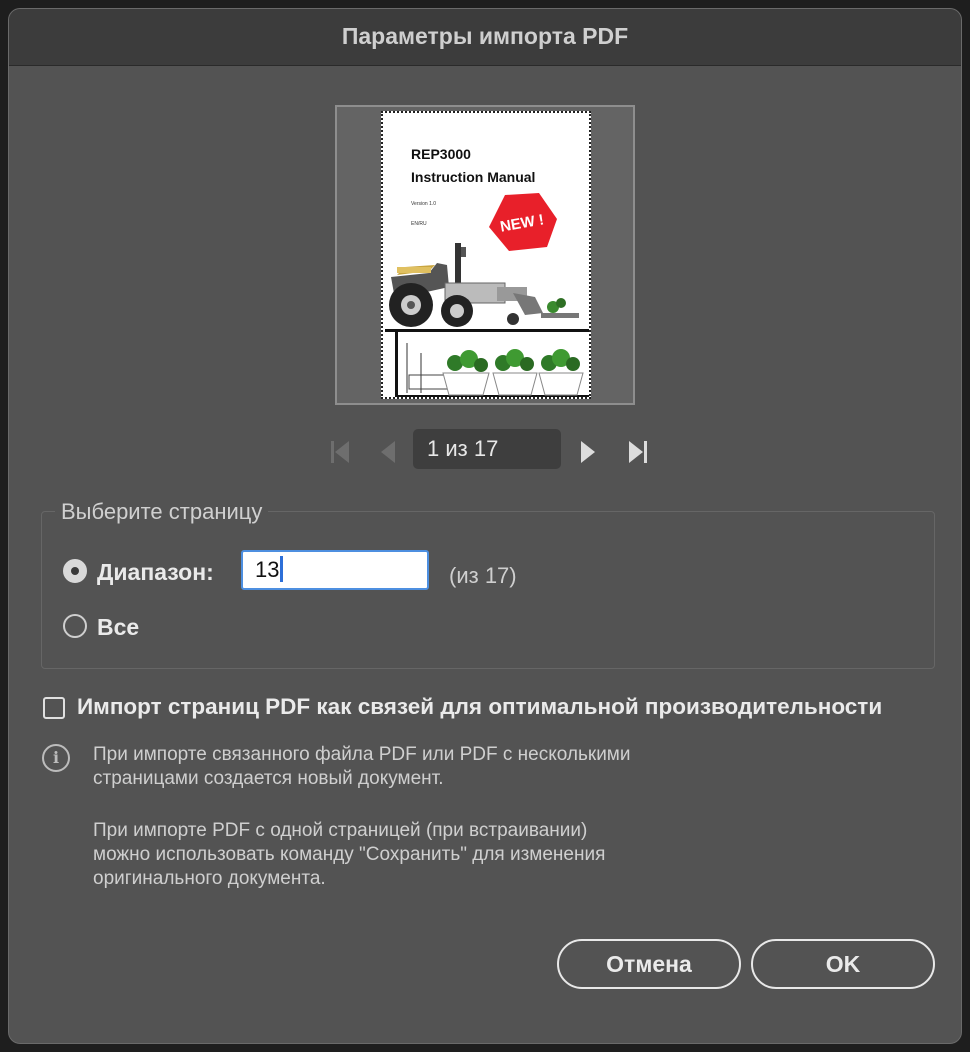  What do you see at coordinates (162, 512) in the screenshot?
I see `page-select-legend: Выберите страницу` at bounding box center [162, 512].